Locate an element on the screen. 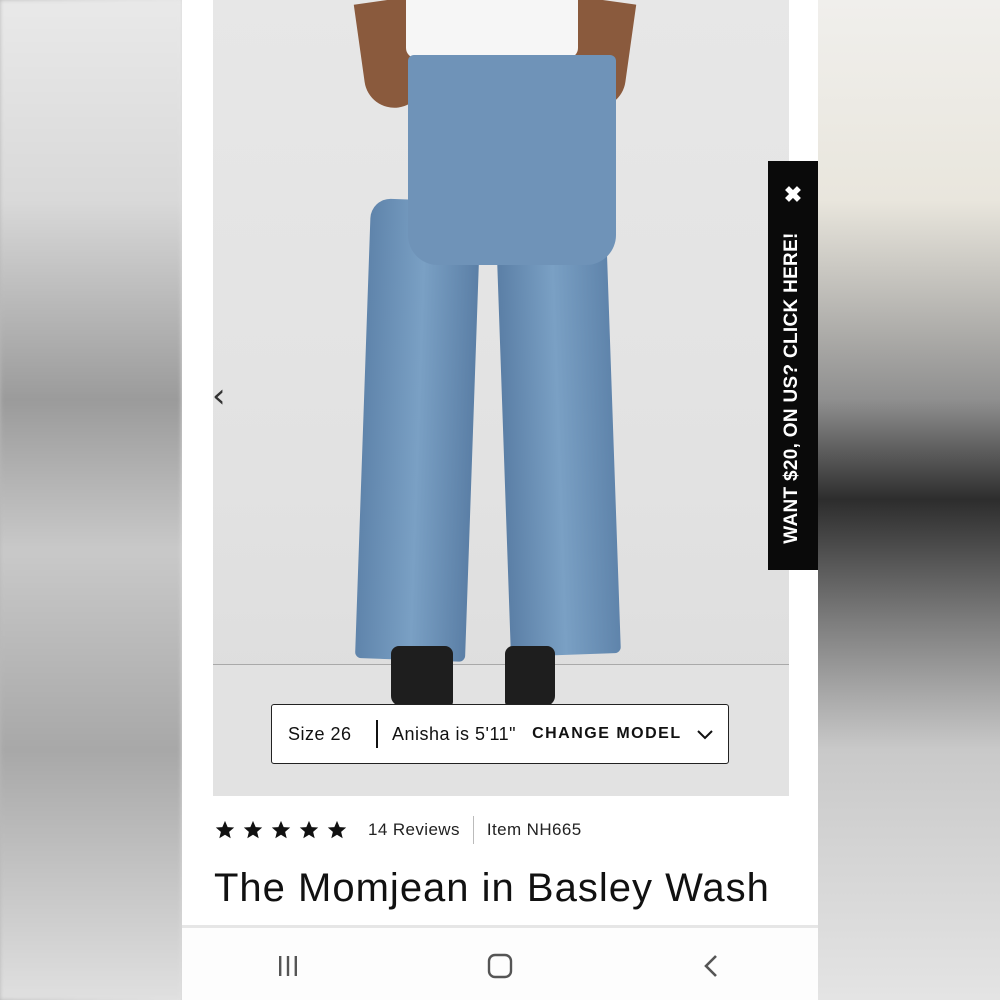 The width and height of the screenshot is (1000, 1000). model-bar-divider is located at coordinates (377, 734).